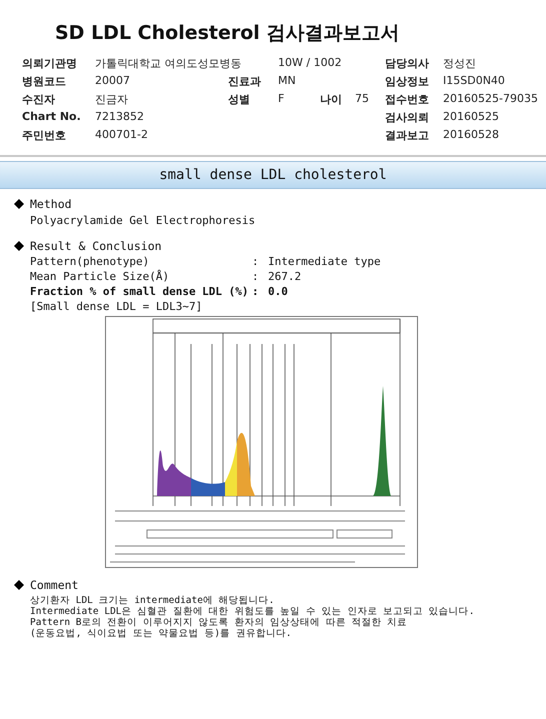 The width and height of the screenshot is (546, 719). Describe the element at coordinates (282, 99) in the screenshot. I see `field-value: F` at that location.